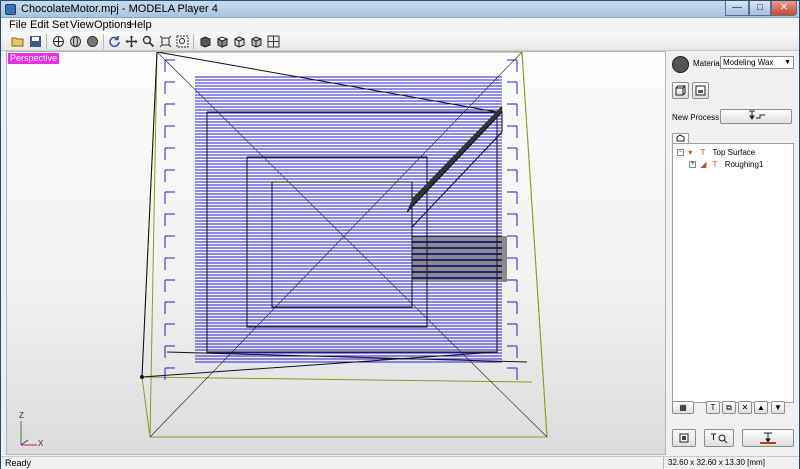 The height and width of the screenshot is (469, 800). I want to click on view-grid-icon, so click(273, 41).